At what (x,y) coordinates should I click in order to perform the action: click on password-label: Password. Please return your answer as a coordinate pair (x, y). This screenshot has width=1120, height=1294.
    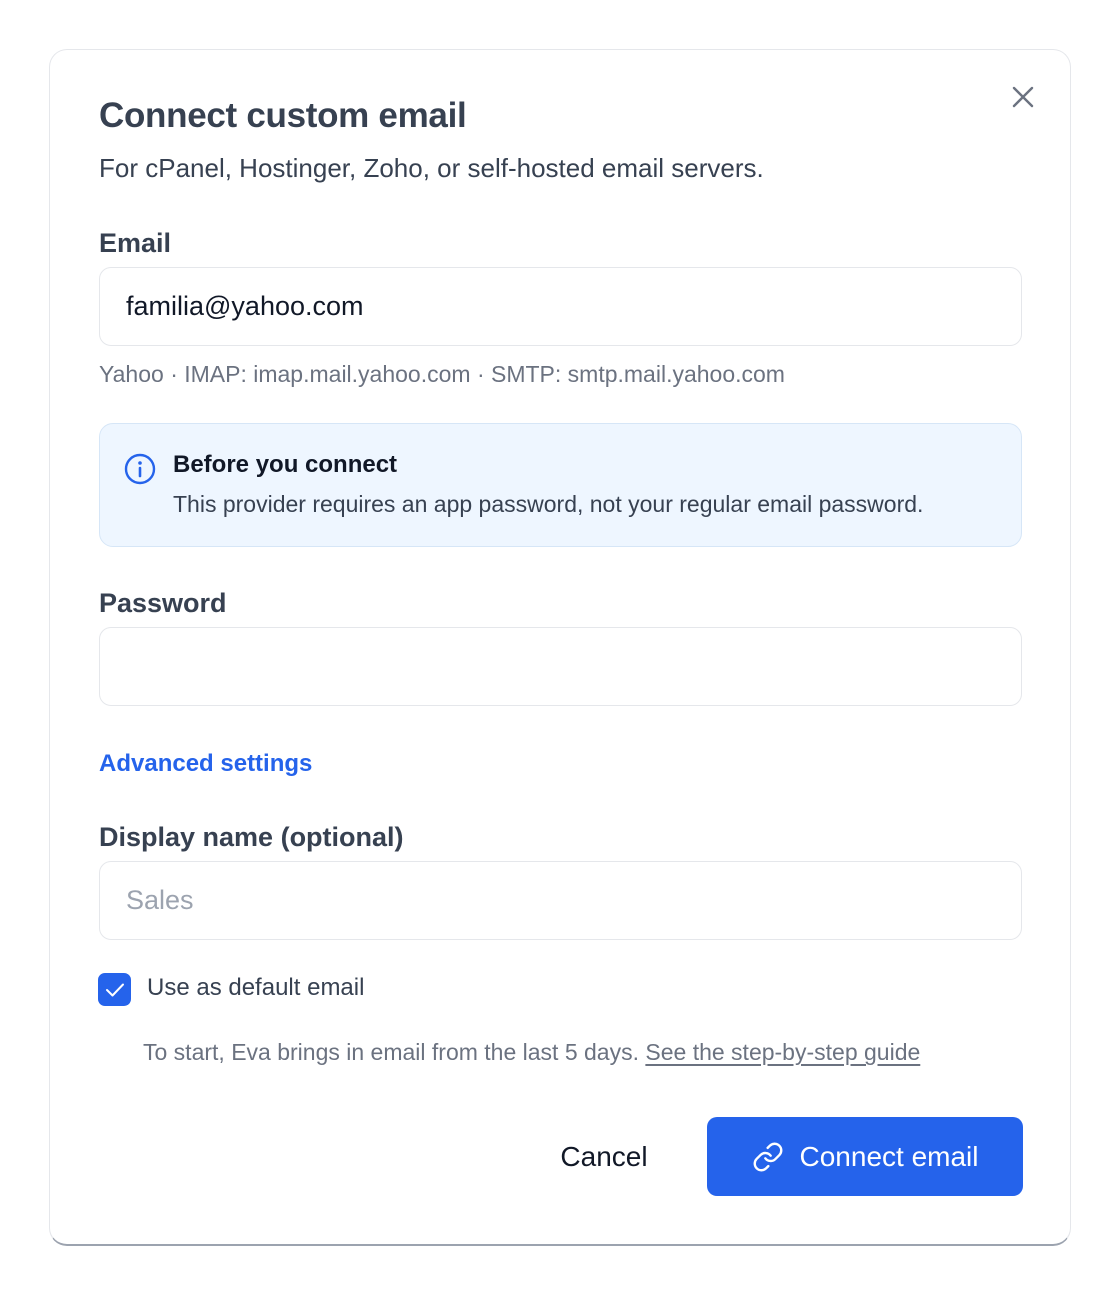
    Looking at the image, I should click on (163, 603).